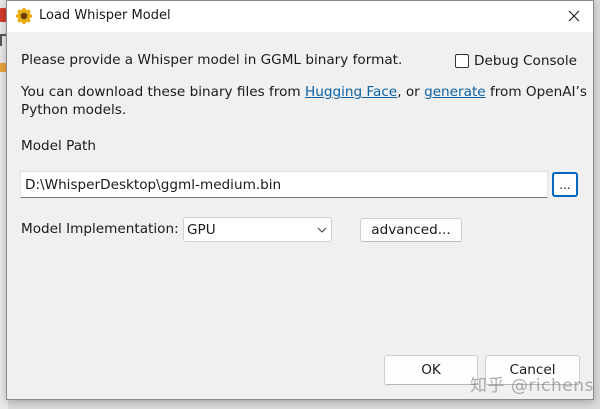  I want to click on download-info-line2: Python models., so click(74, 110).